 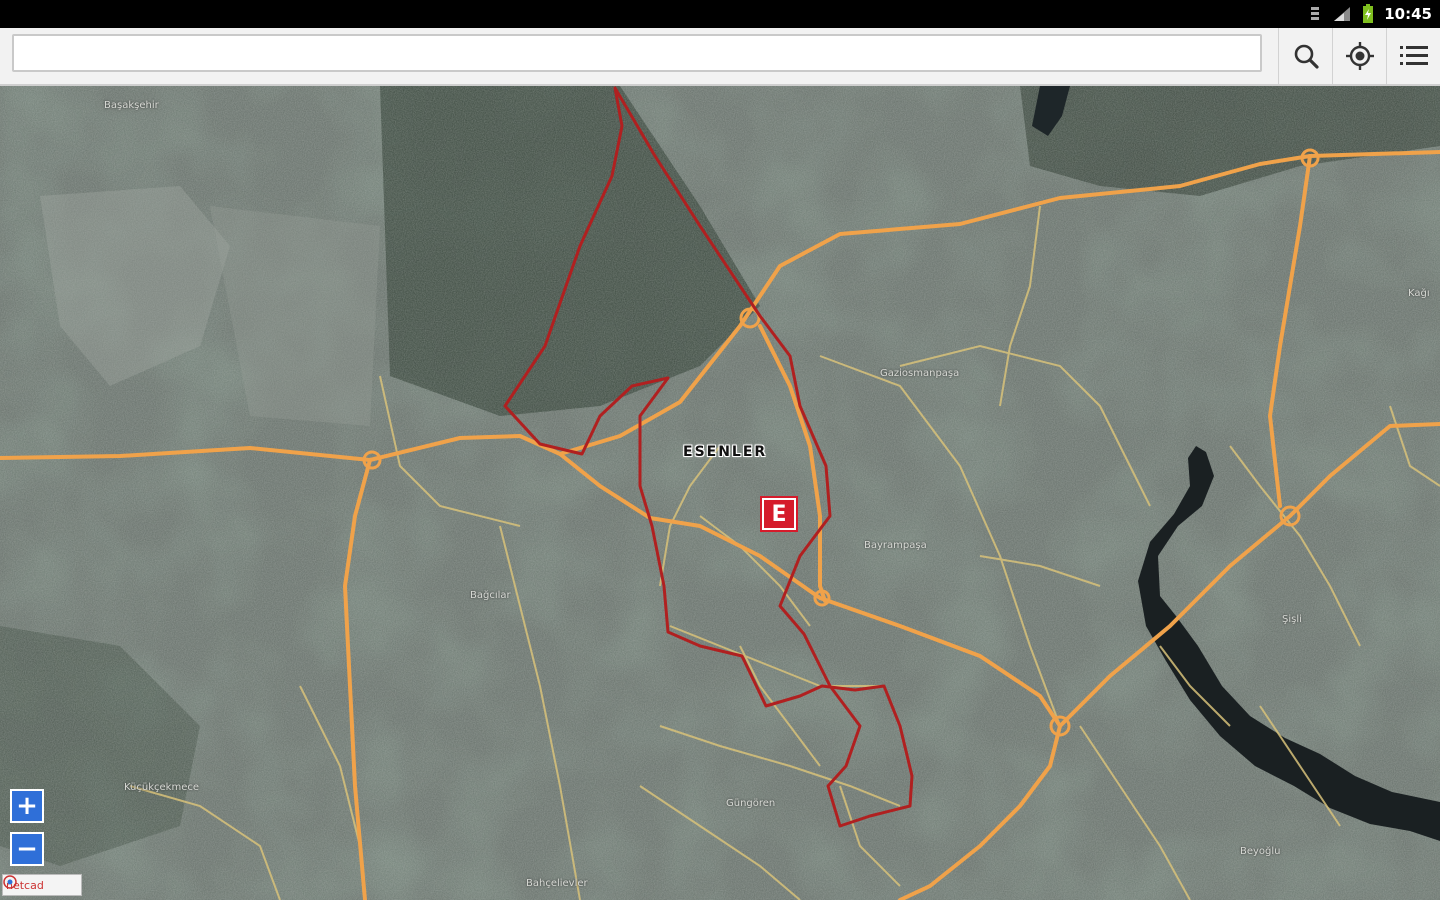 I want to click on district-marker-letter: E, so click(x=779, y=514).